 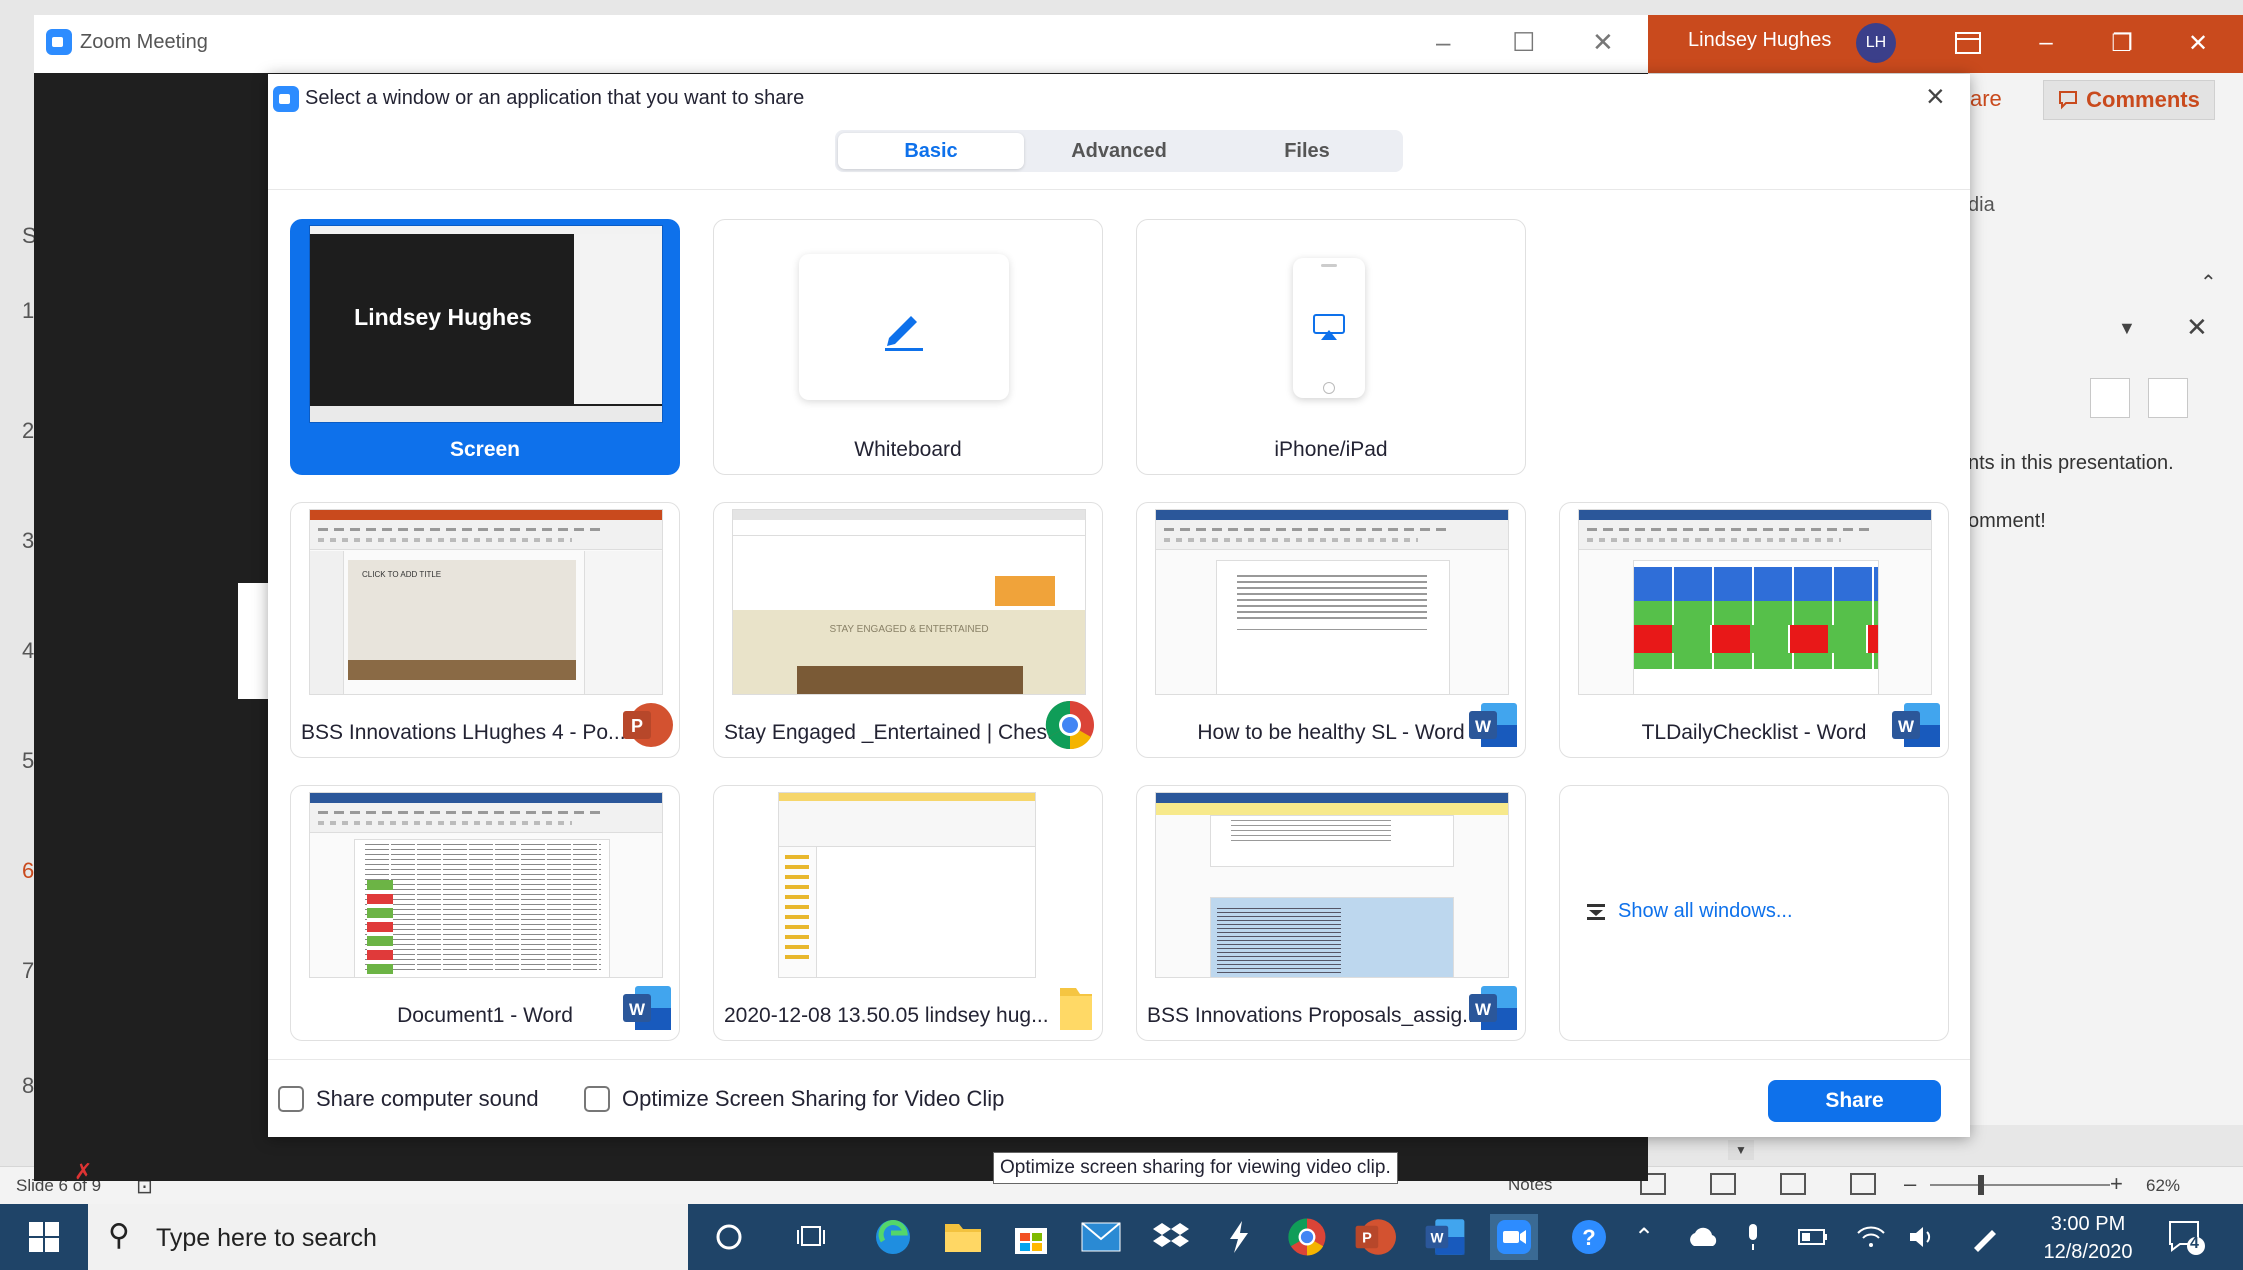 I want to click on powerpoint-titlebar: Lindsey Hughes LH – ❐ ✕, so click(x=1945, y=44).